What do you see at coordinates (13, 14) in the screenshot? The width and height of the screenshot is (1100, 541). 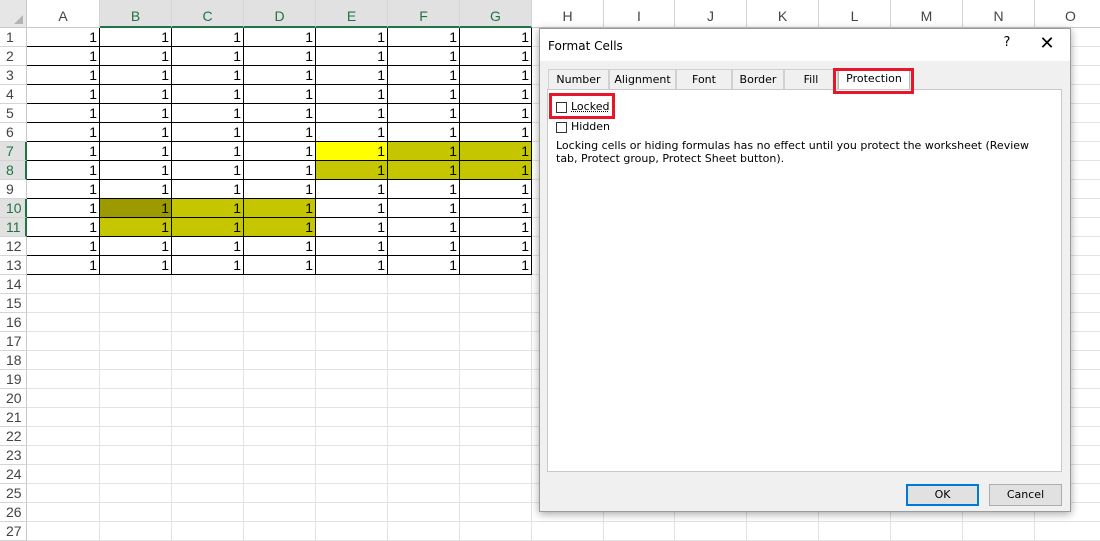 I see `select-all-corner` at bounding box center [13, 14].